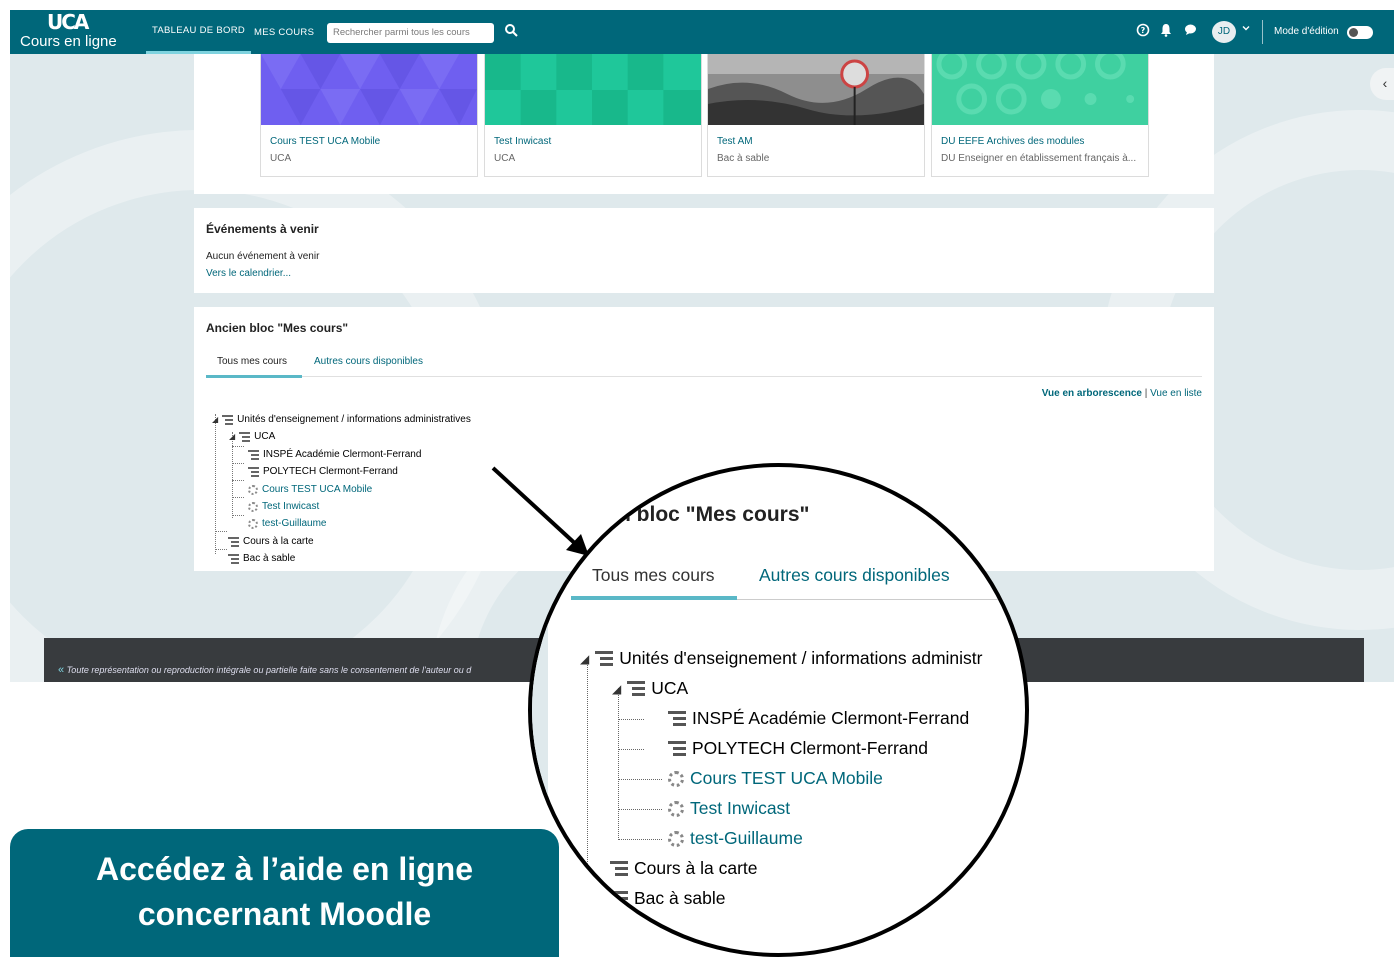  What do you see at coordinates (1012, 141) in the screenshot?
I see `course-title: DU EEFE Archives des modules` at bounding box center [1012, 141].